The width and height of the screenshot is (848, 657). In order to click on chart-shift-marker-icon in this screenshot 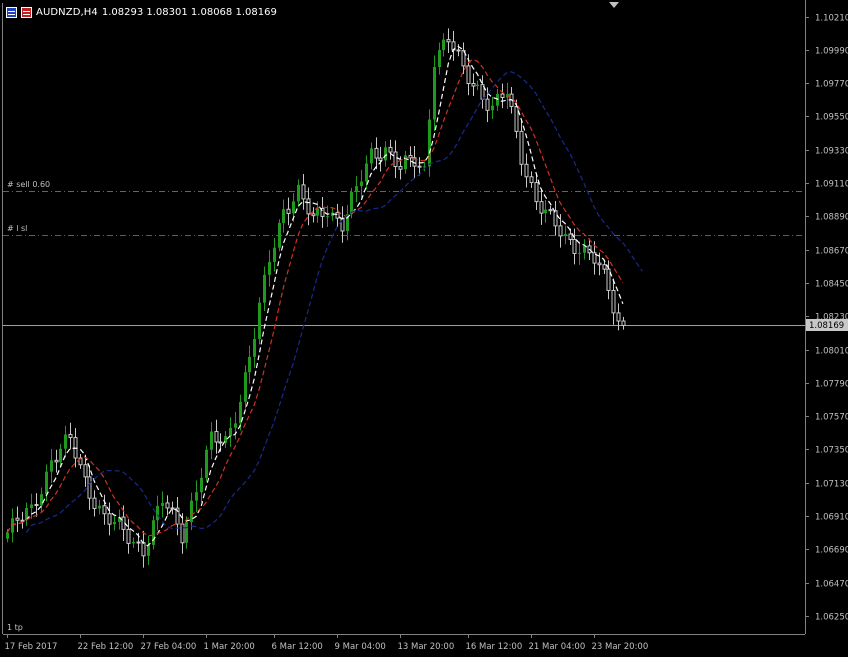, I will do `click(614, 5)`.